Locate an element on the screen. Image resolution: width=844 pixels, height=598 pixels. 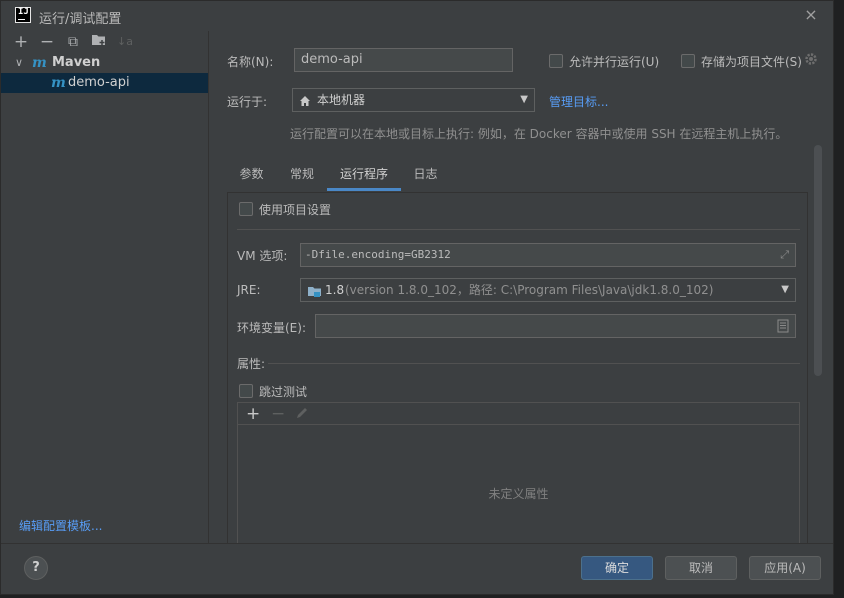
tree-toolbar: + − ⧉ ↓a is located at coordinates (105, 42).